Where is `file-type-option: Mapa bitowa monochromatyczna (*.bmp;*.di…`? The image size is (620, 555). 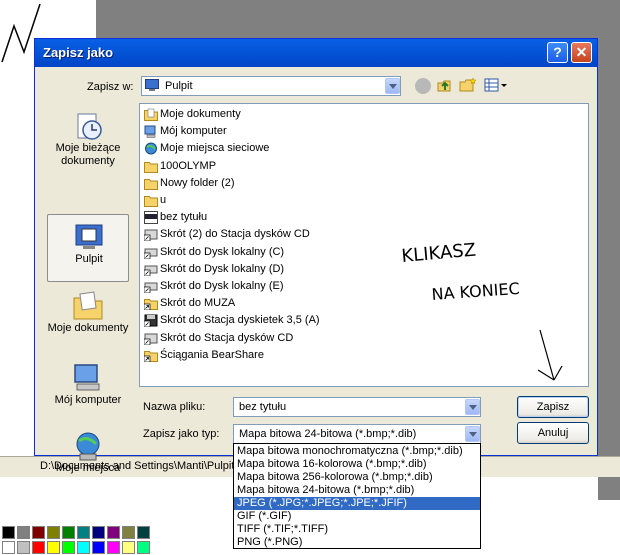
file-type-option: Mapa bitowa monochromatyczna (*.bmp;*.di… is located at coordinates (357, 451).